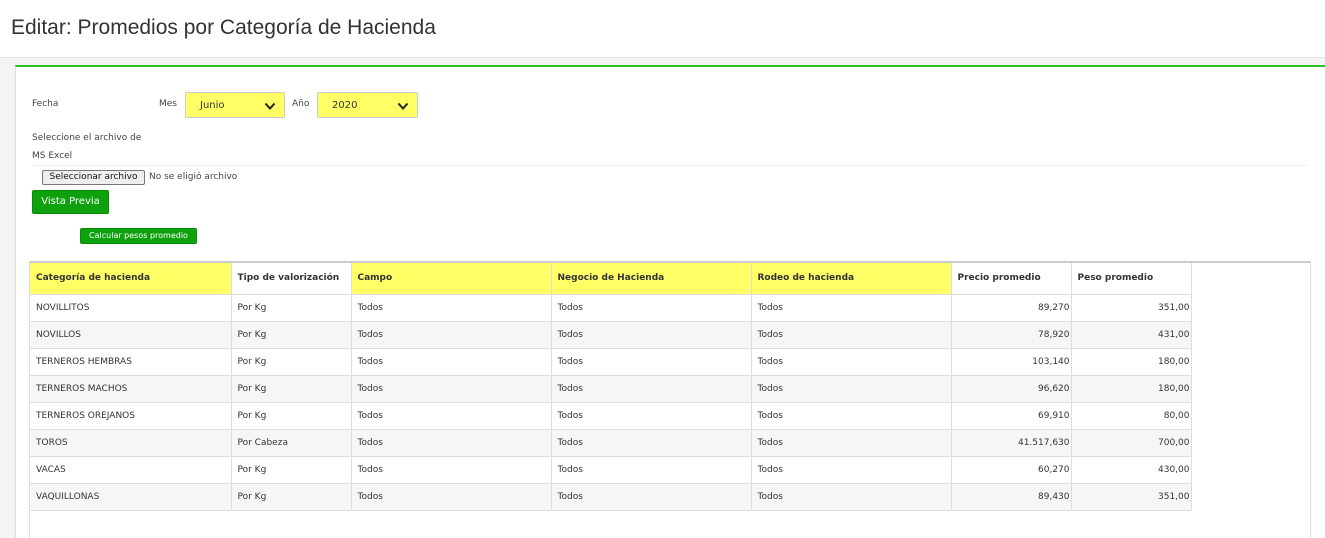 Image resolution: width=1325 pixels, height=538 pixels. Describe the element at coordinates (131, 497) in the screenshot. I see `col-categoria-cell: VAQUILLONAS` at that location.